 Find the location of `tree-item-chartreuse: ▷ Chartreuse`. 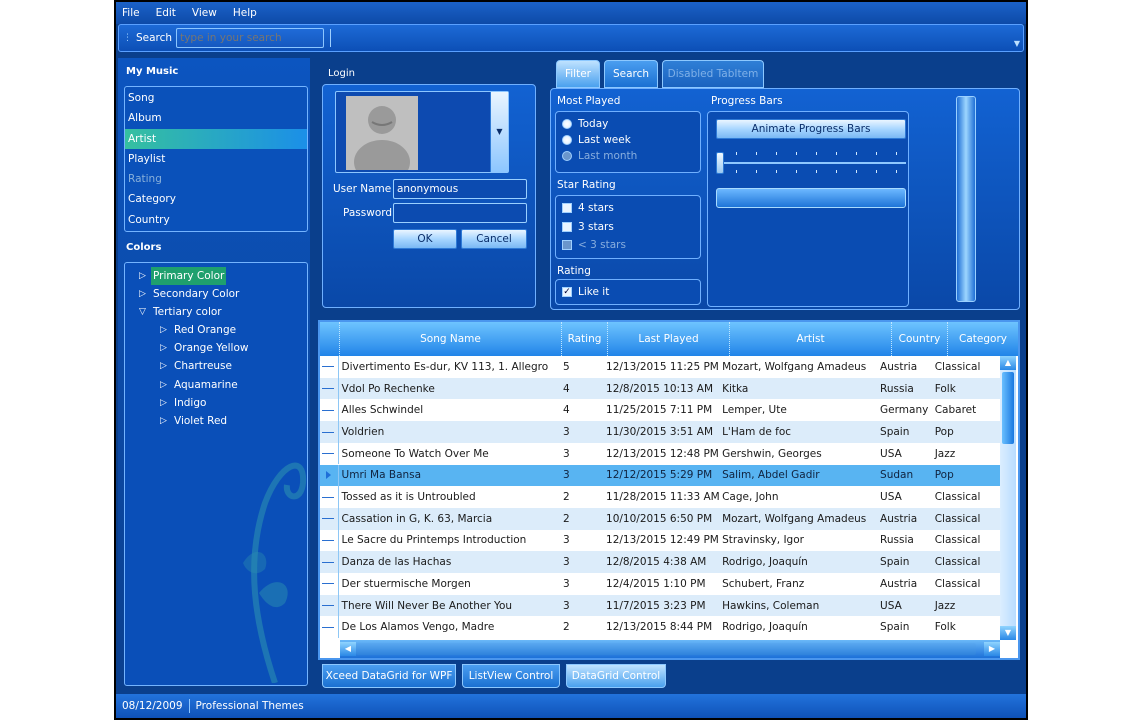

tree-item-chartreuse: ▷ Chartreuse is located at coordinates (196, 366).